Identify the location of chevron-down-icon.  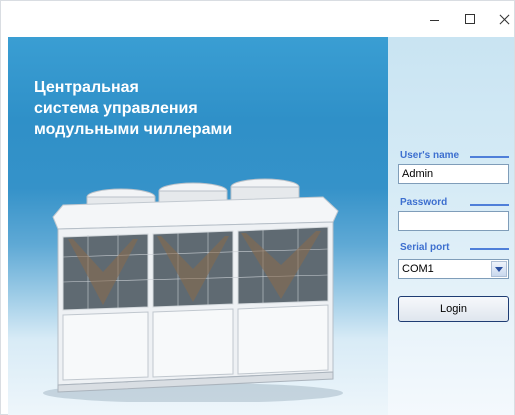
(499, 269).